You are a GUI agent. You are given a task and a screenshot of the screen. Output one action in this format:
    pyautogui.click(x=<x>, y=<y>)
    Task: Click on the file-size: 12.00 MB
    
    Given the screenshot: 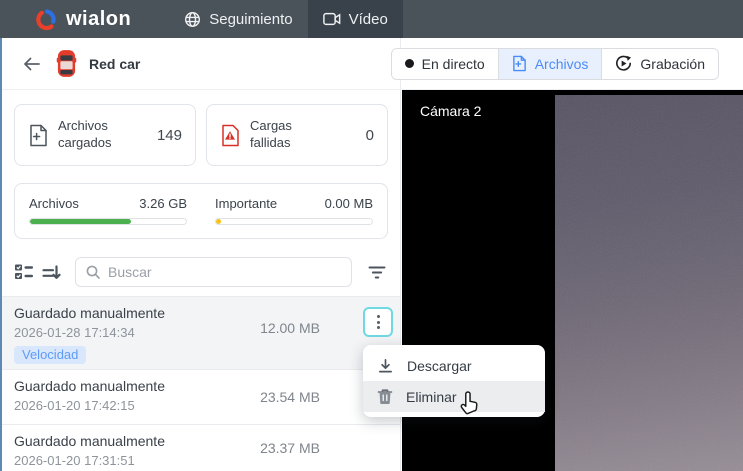 What is the action you would take?
    pyautogui.click(x=290, y=328)
    